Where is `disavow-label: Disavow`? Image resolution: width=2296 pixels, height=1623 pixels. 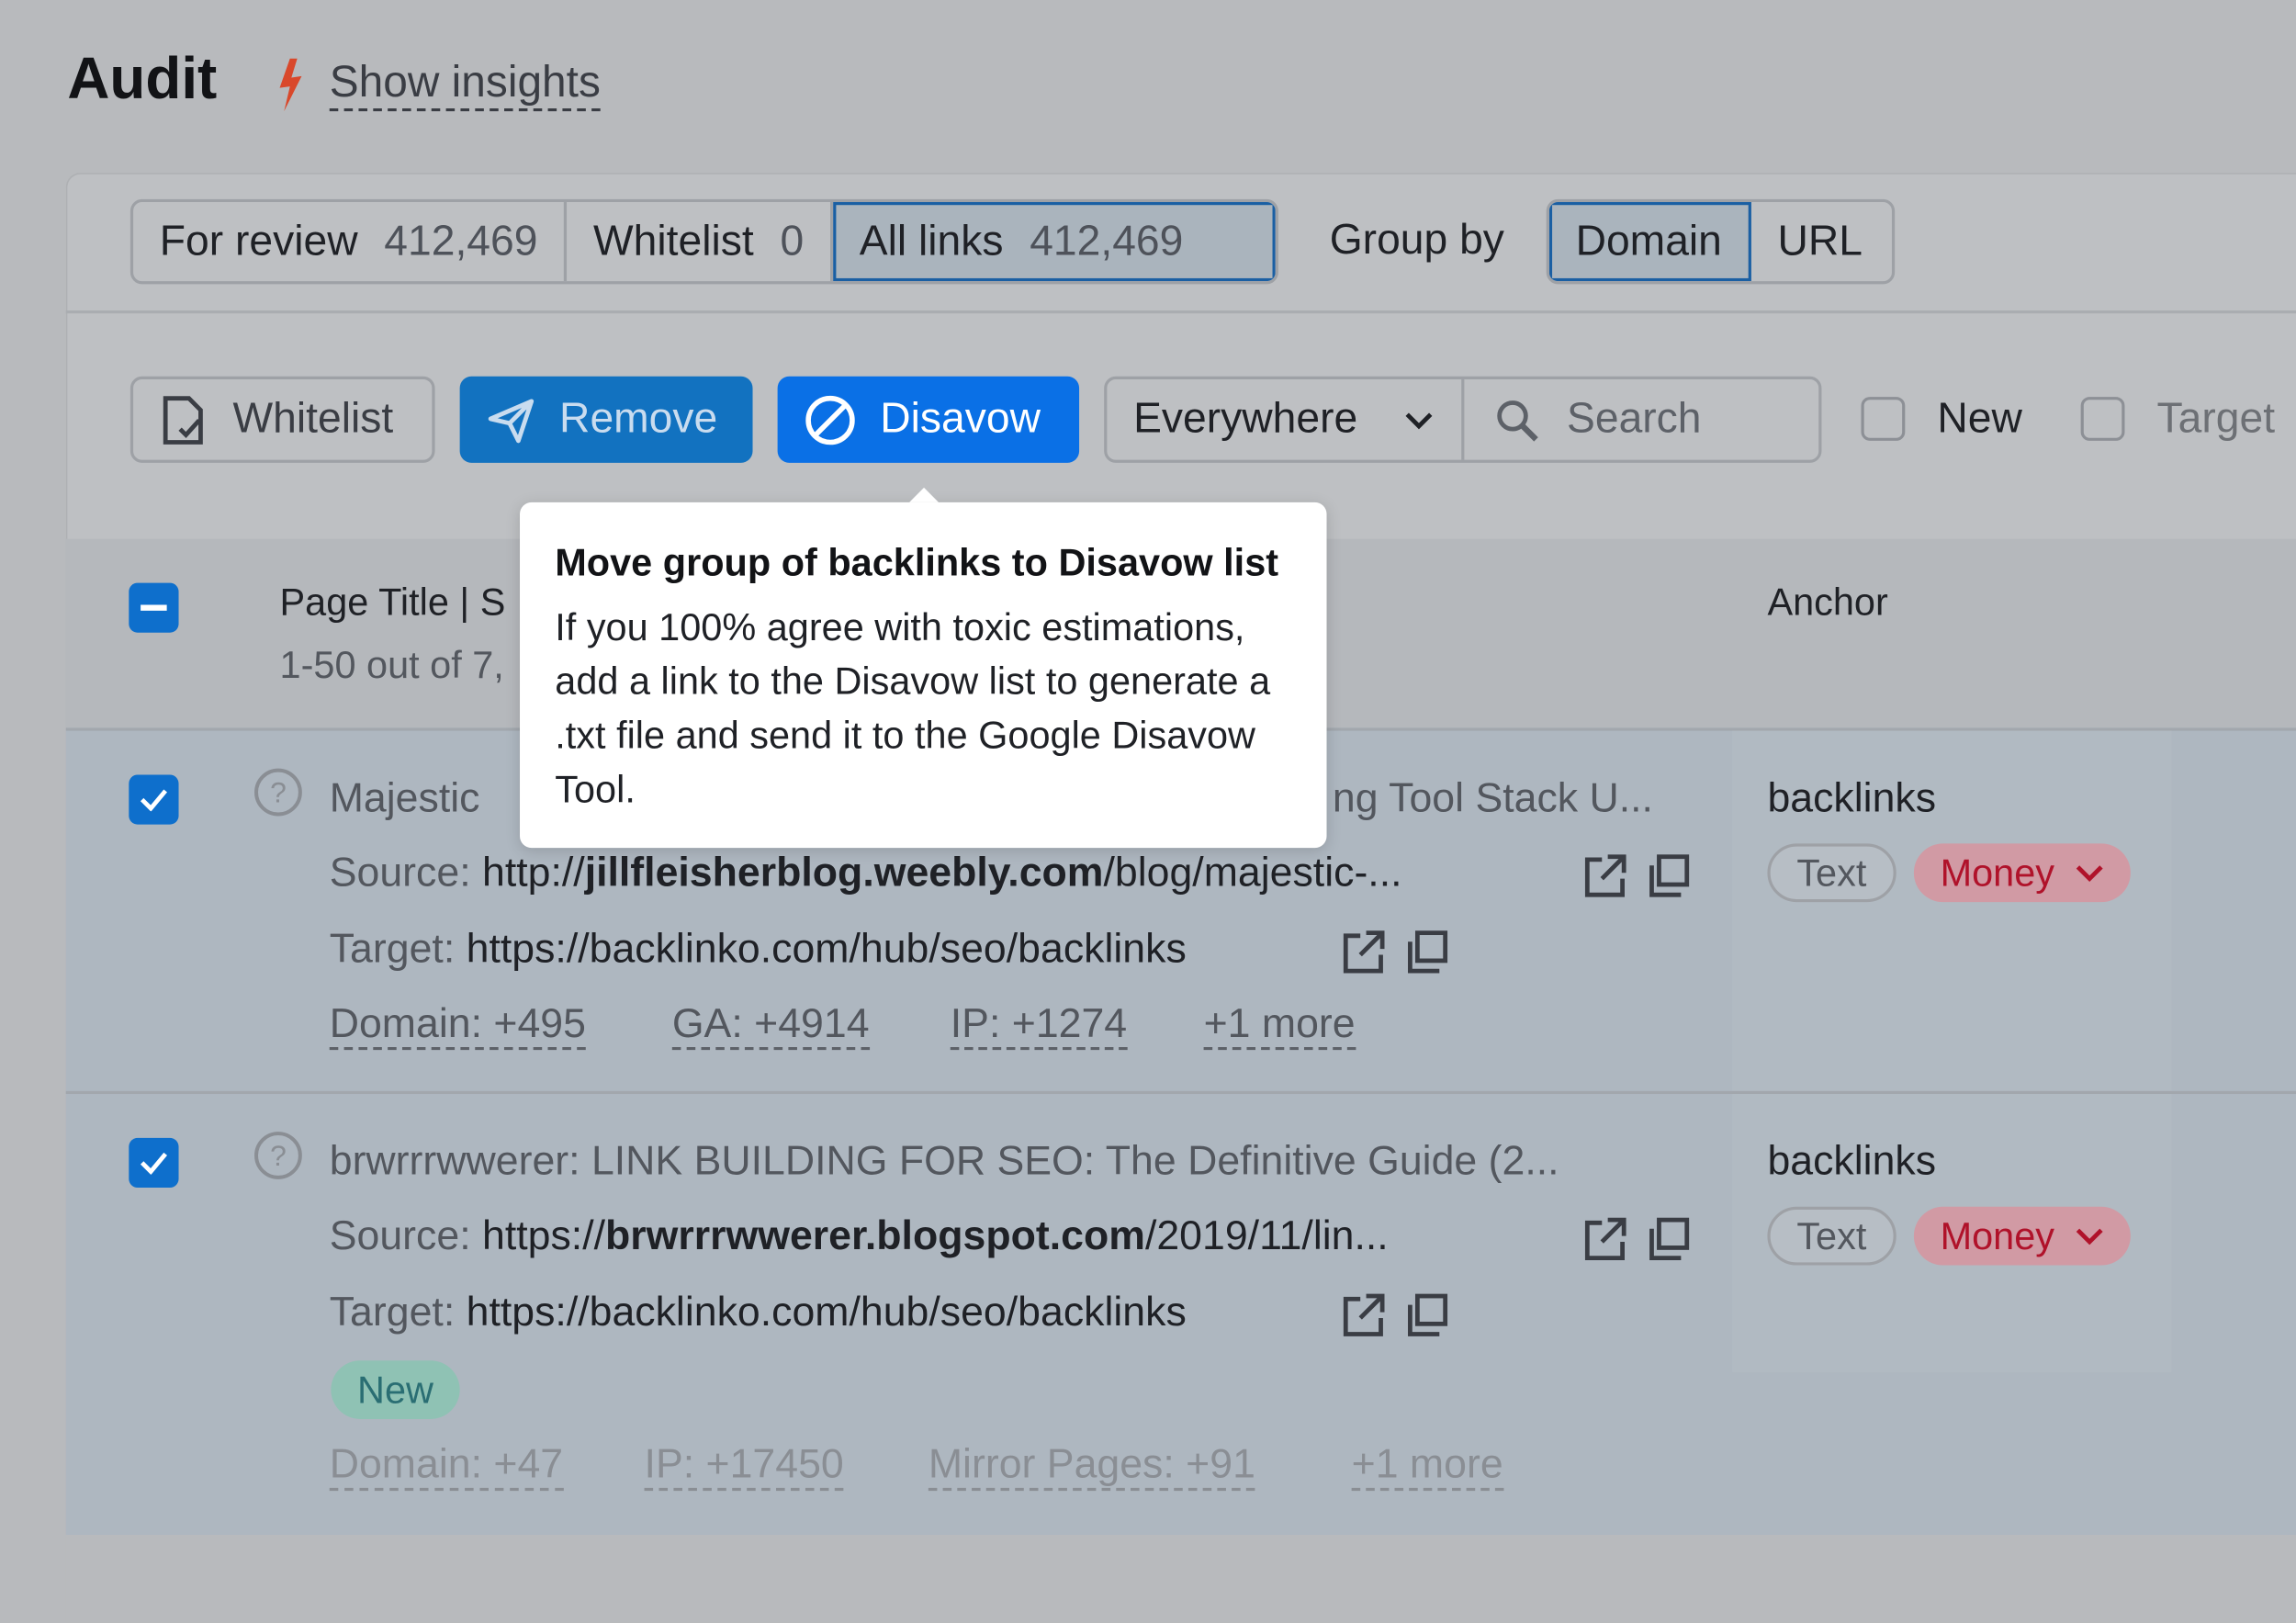 disavow-label: Disavow is located at coordinates (961, 419).